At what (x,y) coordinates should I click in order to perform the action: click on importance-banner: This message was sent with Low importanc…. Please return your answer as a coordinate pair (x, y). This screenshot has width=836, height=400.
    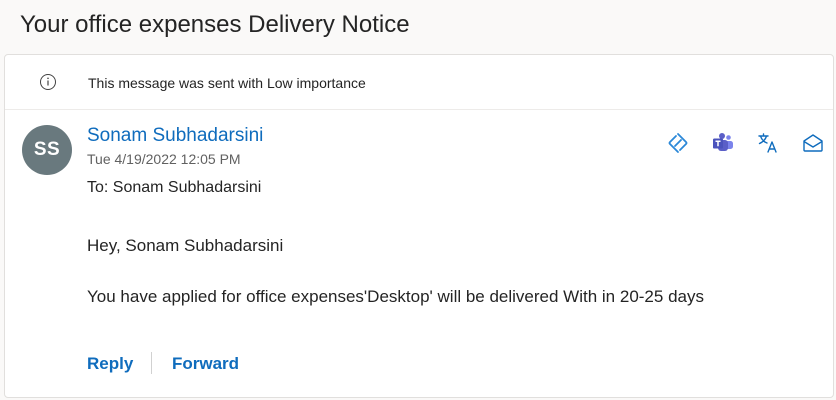
    Looking at the image, I should click on (419, 82).